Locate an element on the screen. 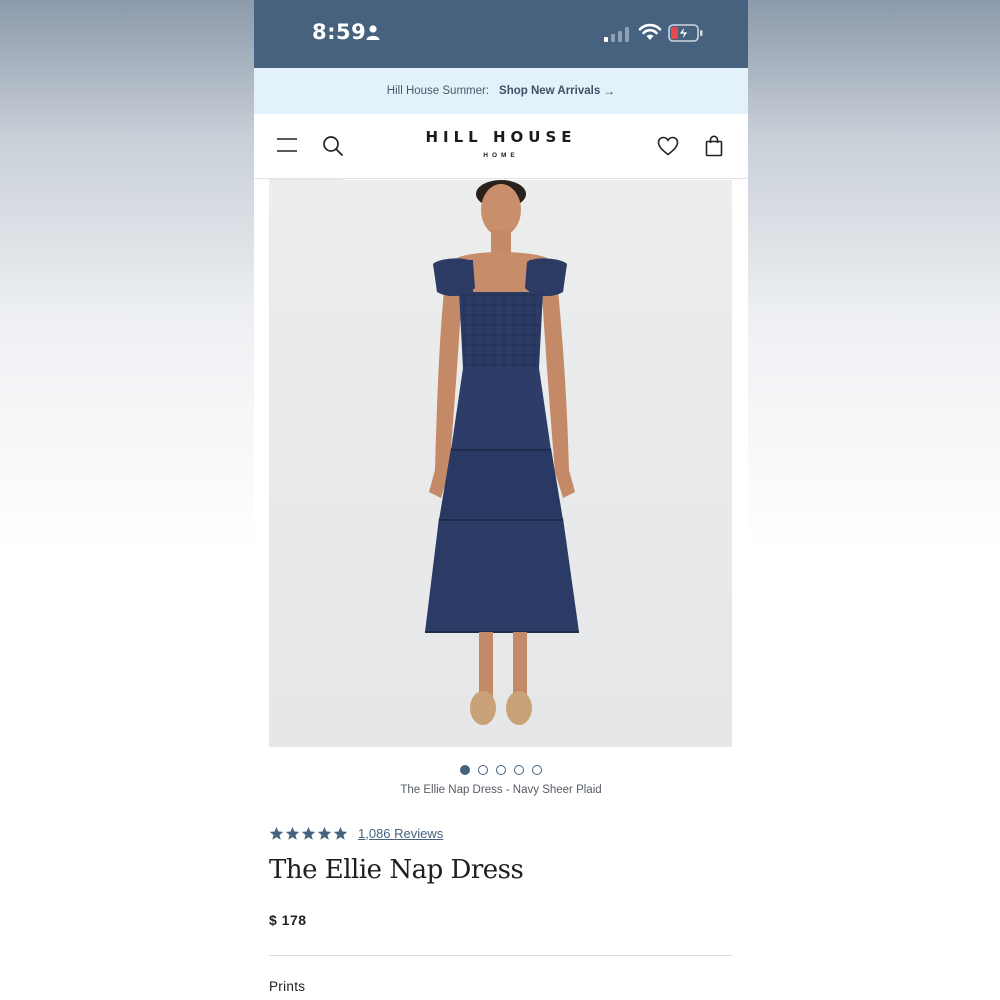 This screenshot has width=1000, height=1000. battery-charging-icon is located at coordinates (686, 35).